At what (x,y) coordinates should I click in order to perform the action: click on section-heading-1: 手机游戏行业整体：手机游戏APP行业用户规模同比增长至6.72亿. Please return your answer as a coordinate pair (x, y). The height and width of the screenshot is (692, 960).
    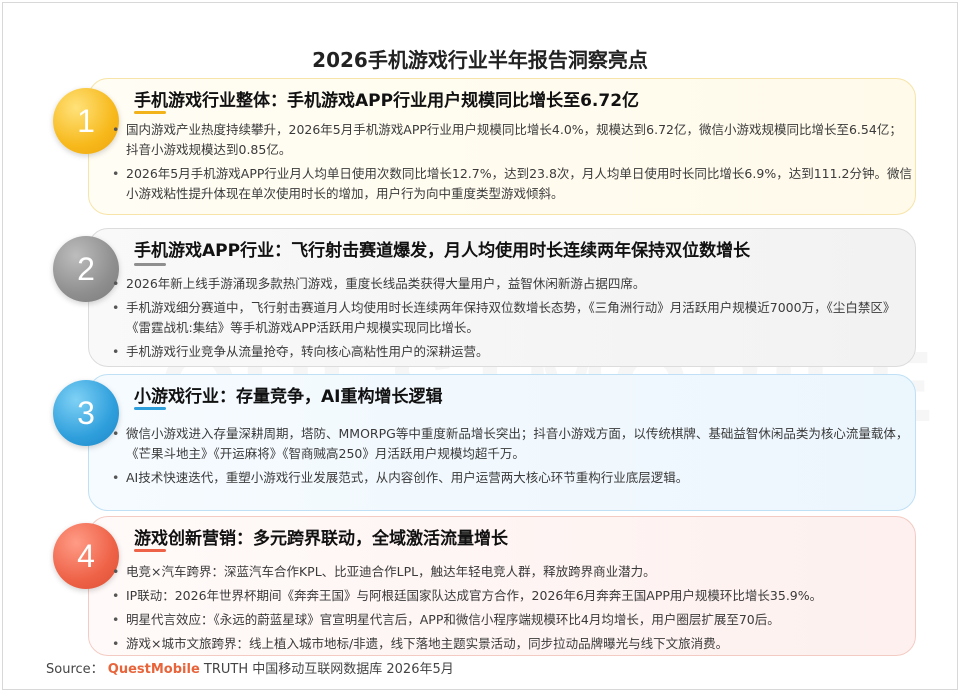
    Looking at the image, I should click on (387, 101).